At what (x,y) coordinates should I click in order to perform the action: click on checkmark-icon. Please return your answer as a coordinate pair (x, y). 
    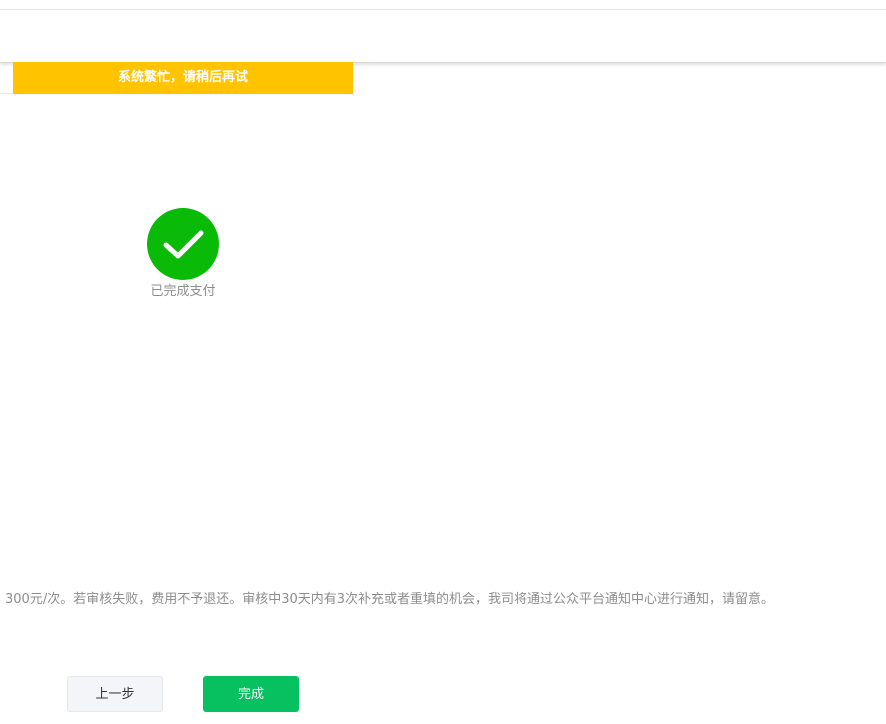
    Looking at the image, I should click on (183, 244).